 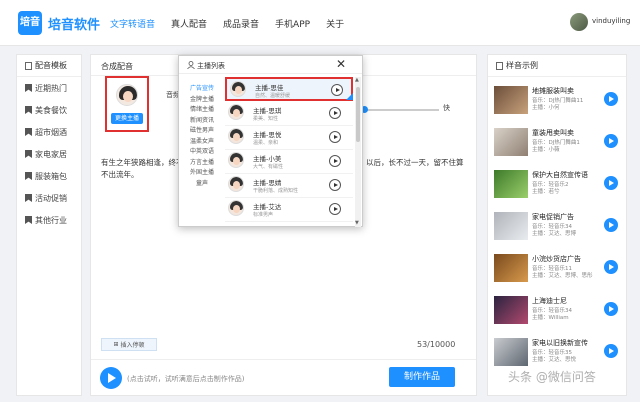 What do you see at coordinates (202, 99) in the screenshot?
I see `host-category: 金牌主播` at bounding box center [202, 99].